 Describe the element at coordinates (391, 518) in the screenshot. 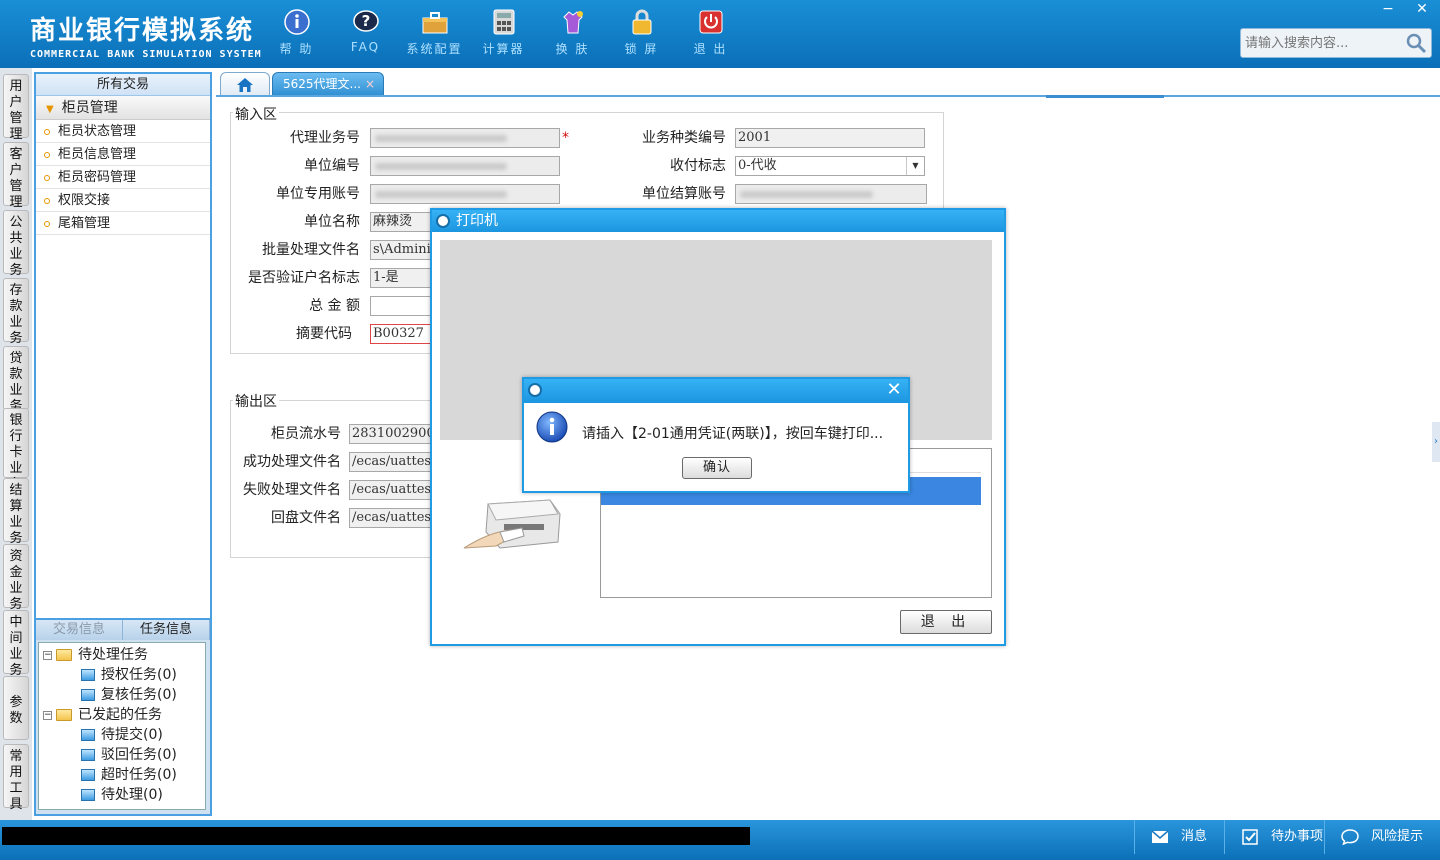

I see `return-file-field: /ecas/uattes` at that location.